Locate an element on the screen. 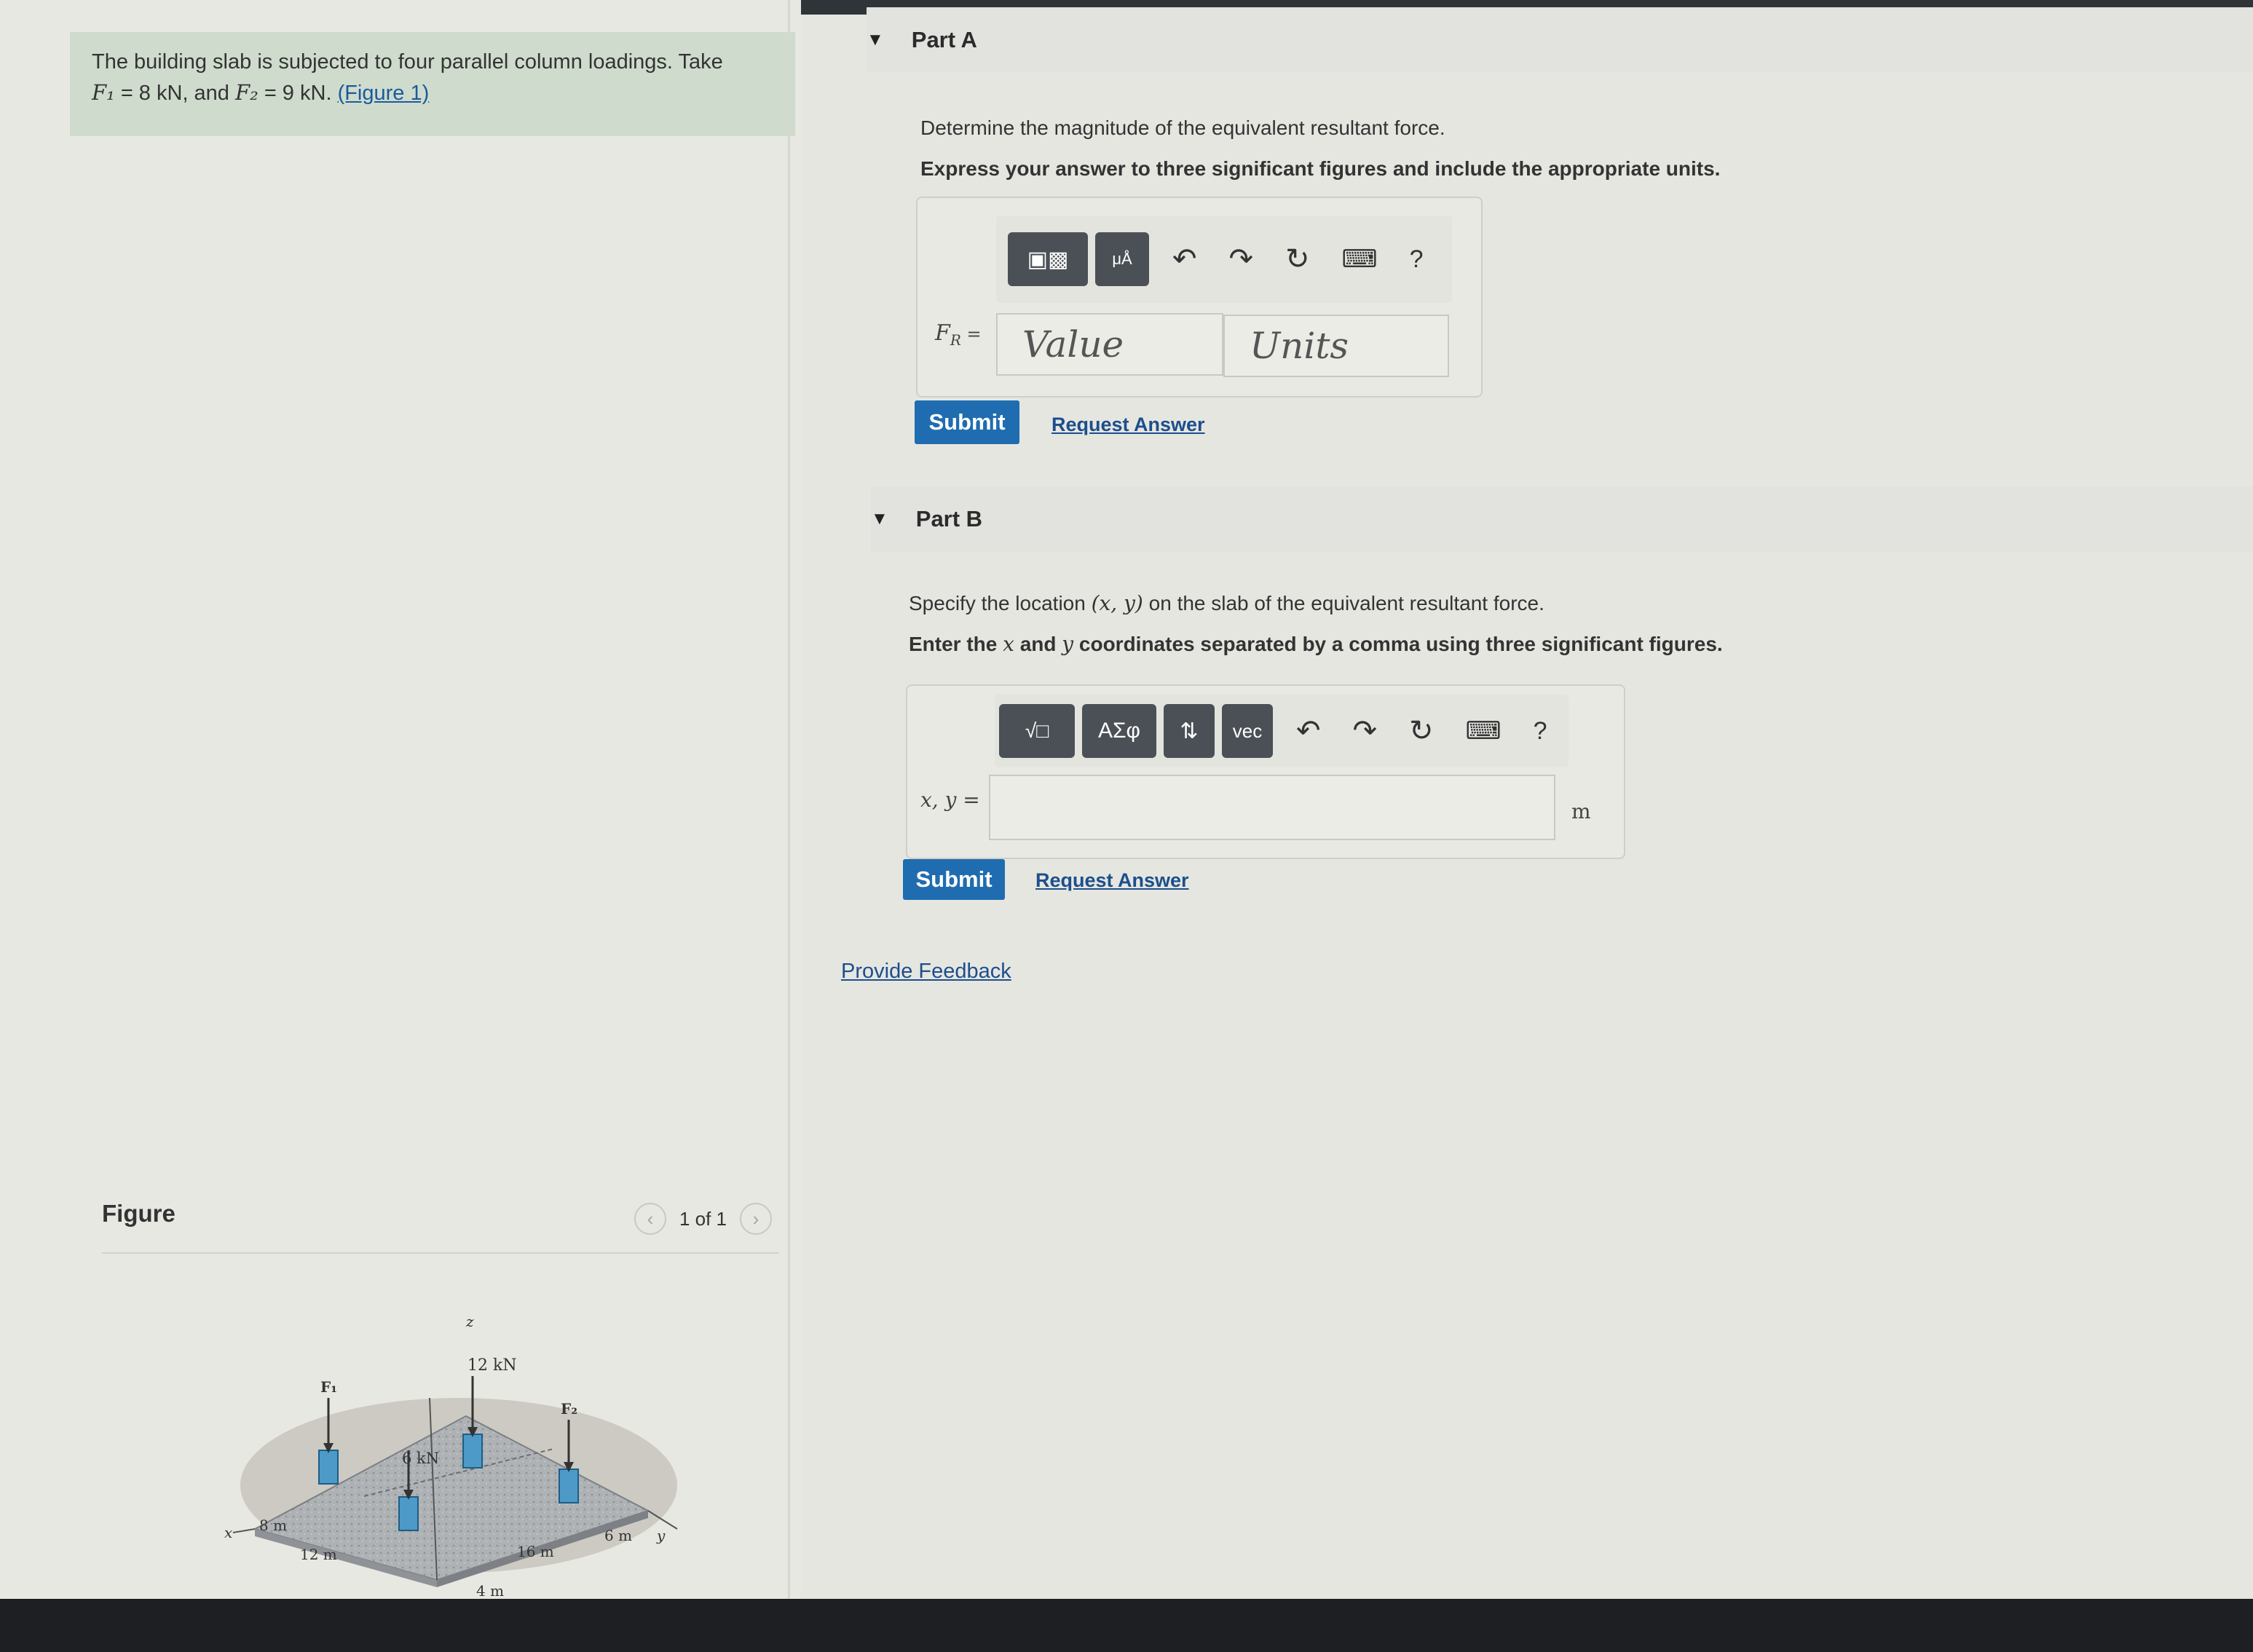 This screenshot has width=2253, height=1652. column-f1 is located at coordinates (328, 1467).